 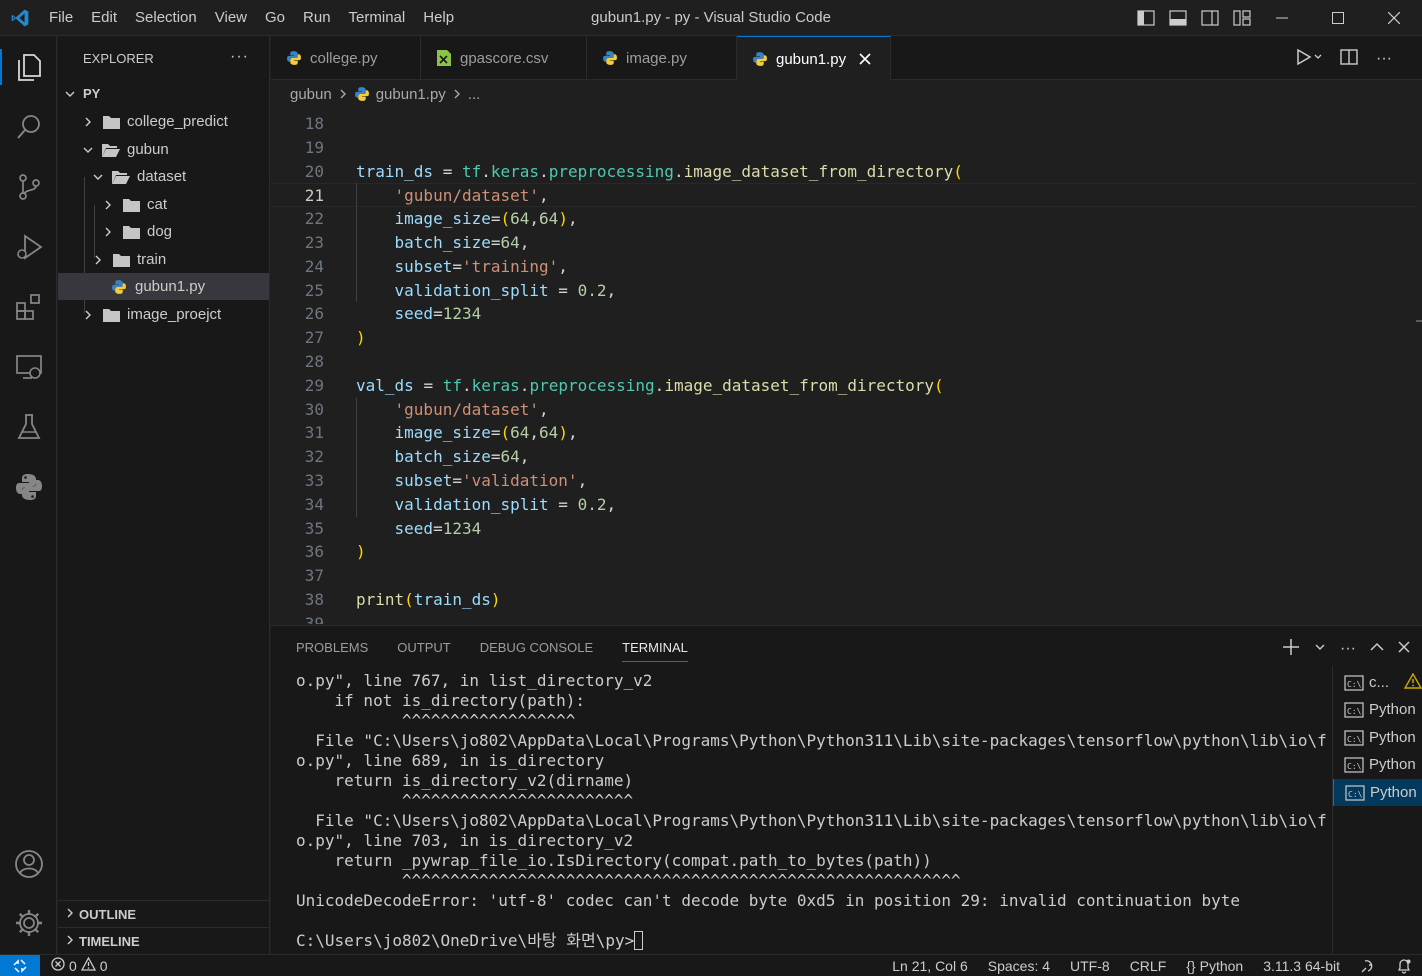 What do you see at coordinates (844, 291) in the screenshot?
I see `code-line: 25 validation_split = 0.2,` at bounding box center [844, 291].